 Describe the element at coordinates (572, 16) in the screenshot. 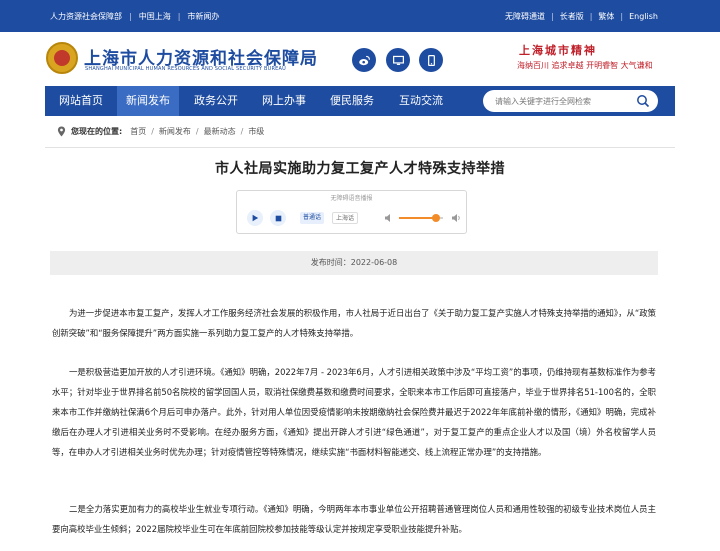

I see `link-elder-version: 长者版` at that location.